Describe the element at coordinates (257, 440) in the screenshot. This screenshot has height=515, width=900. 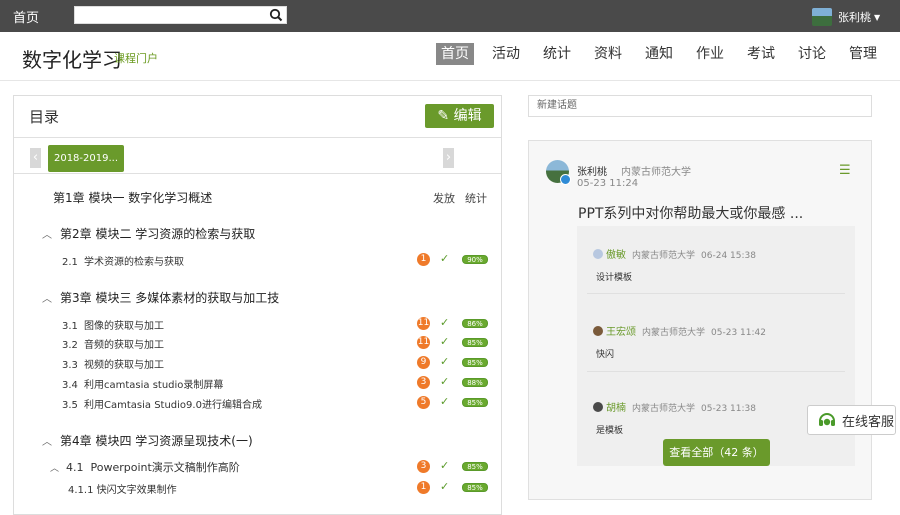
I see `chapter-row: ︿ 第4章 模块四 学习资源呈现技术(一)` at that location.